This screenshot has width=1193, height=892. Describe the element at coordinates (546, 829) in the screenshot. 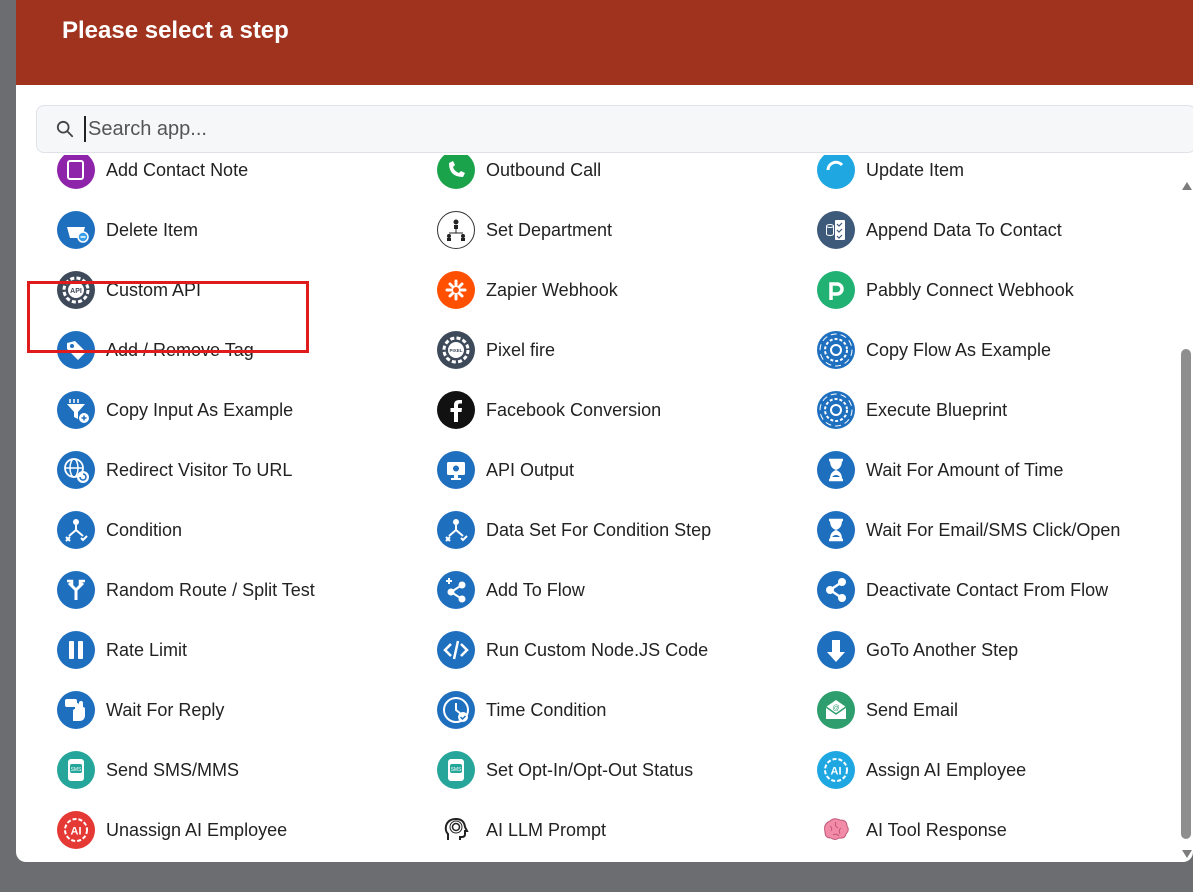

I see `step-item-label: AI LLM Prompt` at that location.